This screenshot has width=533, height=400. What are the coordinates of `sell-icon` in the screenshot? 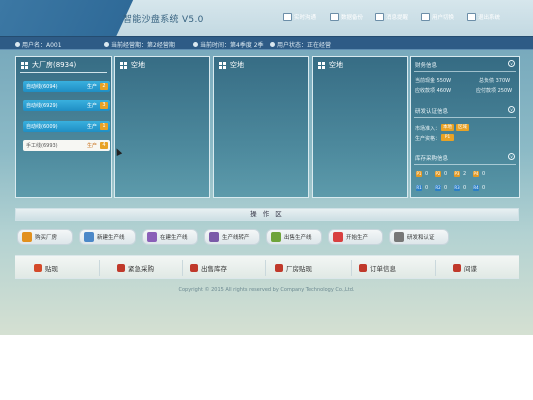 It's located at (276, 237).